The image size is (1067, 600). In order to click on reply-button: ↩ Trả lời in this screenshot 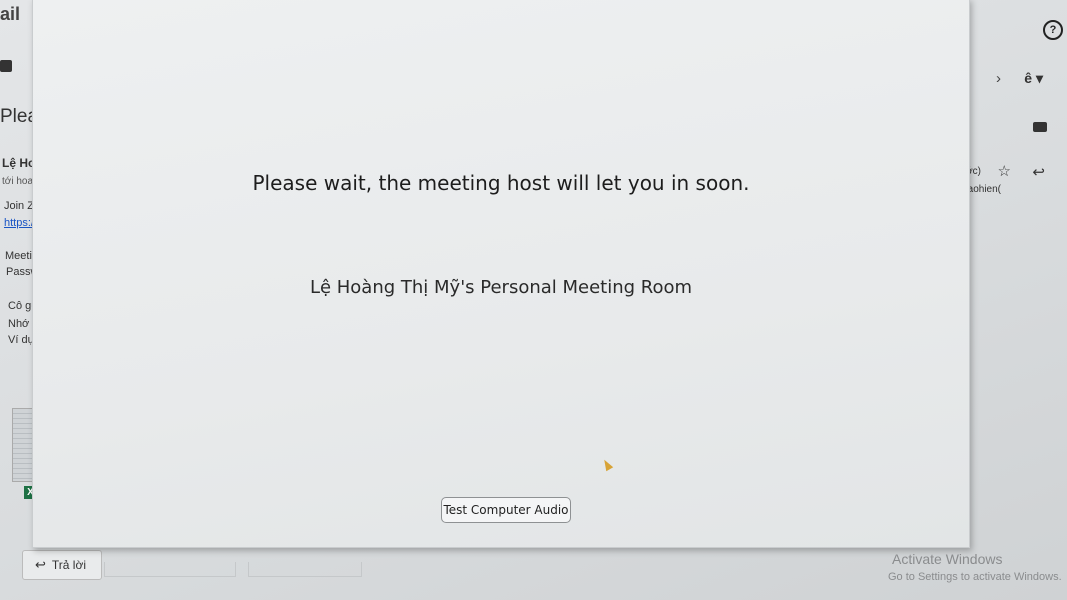, I will do `click(62, 565)`.